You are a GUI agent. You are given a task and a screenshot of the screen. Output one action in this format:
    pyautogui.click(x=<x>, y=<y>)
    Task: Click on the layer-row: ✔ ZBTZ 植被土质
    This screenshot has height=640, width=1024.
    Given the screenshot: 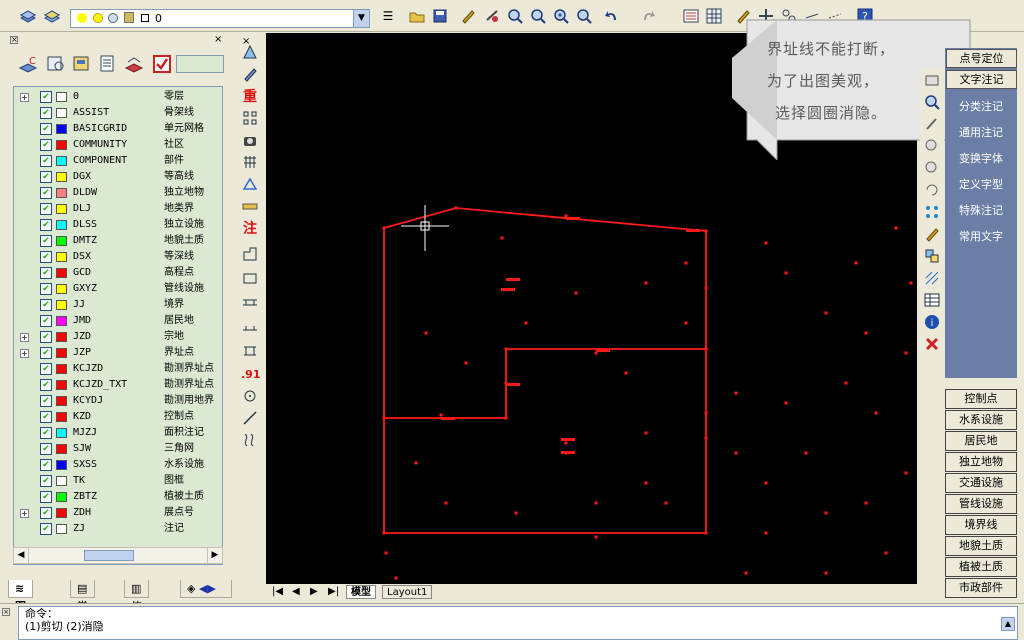 What is the action you would take?
    pyautogui.click(x=118, y=497)
    